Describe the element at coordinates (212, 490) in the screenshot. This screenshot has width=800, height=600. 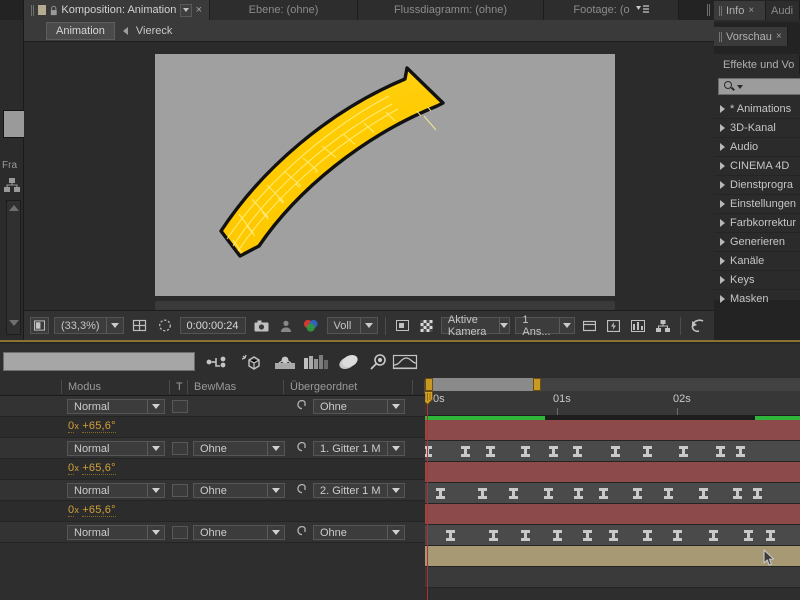
I see `layer-row: Normal Ohne 2. Gitter 1 M` at that location.